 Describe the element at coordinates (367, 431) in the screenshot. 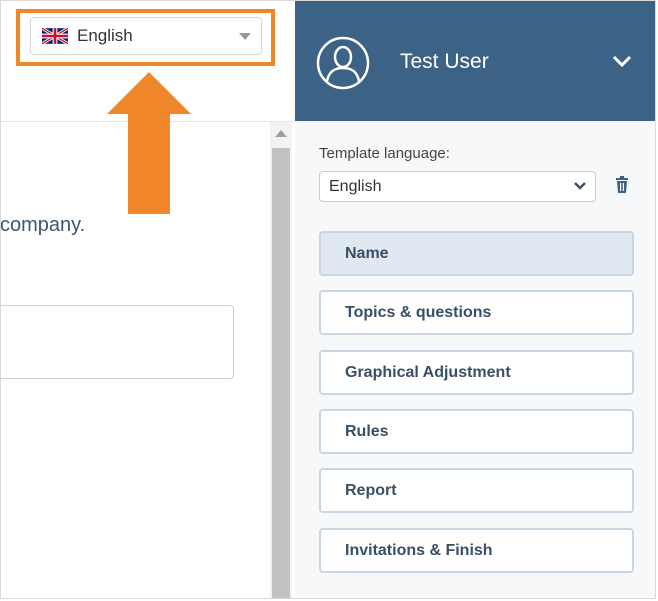

I see `step-label: Rules` at that location.